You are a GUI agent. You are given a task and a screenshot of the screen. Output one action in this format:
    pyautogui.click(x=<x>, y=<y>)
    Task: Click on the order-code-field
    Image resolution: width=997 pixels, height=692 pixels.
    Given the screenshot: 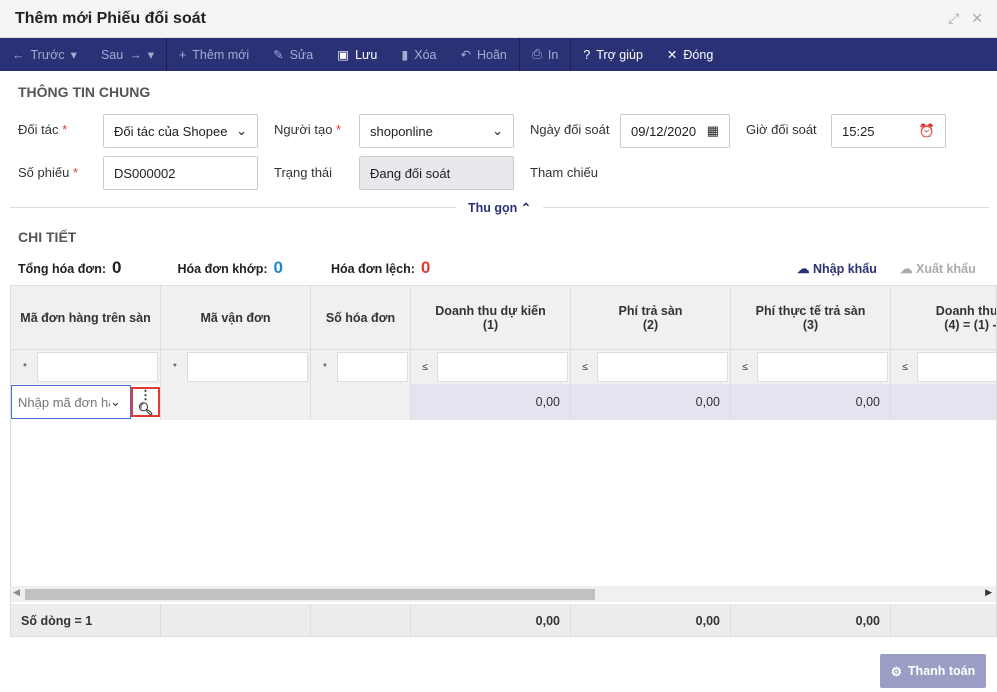 What is the action you would take?
    pyautogui.click(x=64, y=402)
    